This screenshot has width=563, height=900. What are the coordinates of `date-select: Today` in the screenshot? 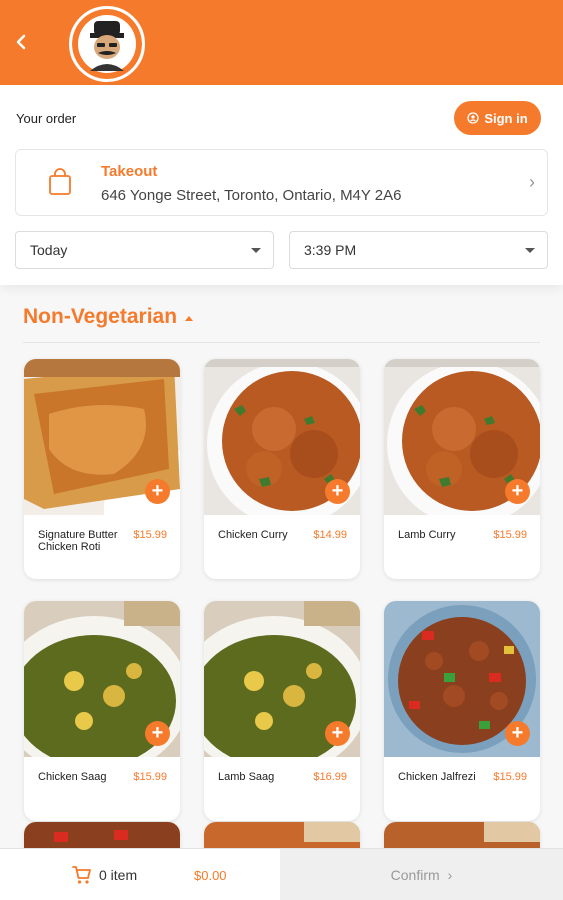 It's located at (144, 250).